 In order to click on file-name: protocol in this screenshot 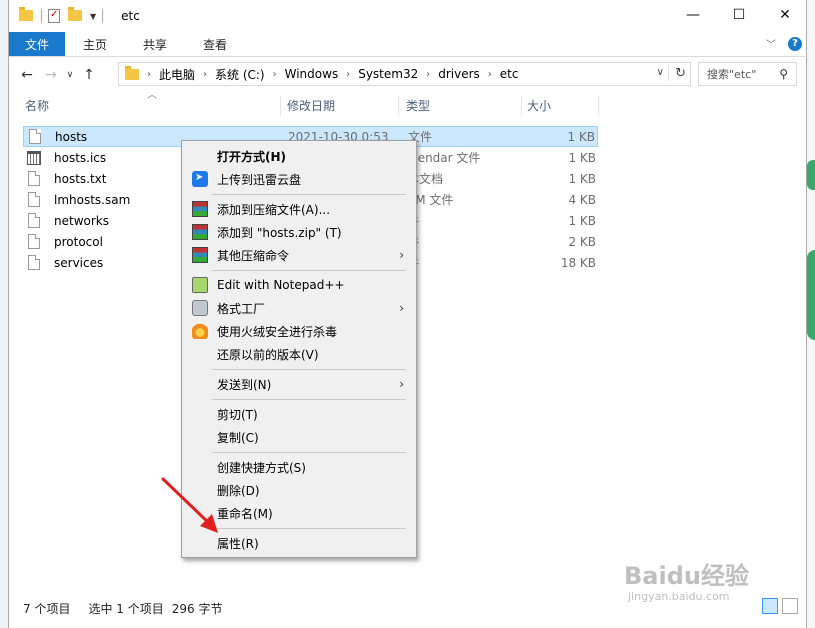, I will do `click(78, 241)`.